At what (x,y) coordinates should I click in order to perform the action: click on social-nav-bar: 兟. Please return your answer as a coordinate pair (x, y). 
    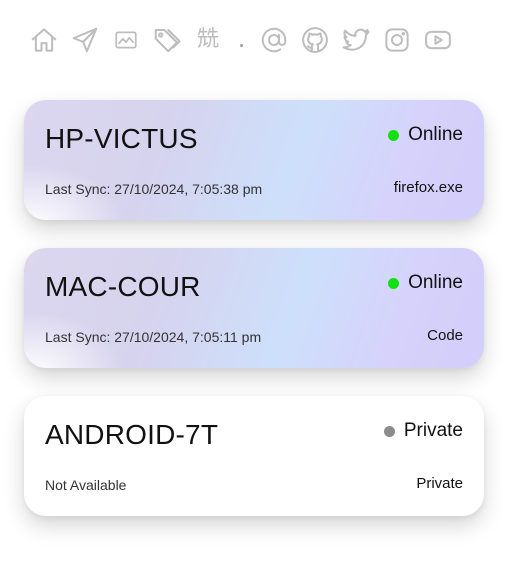
    Looking at the image, I should click on (243, 40).